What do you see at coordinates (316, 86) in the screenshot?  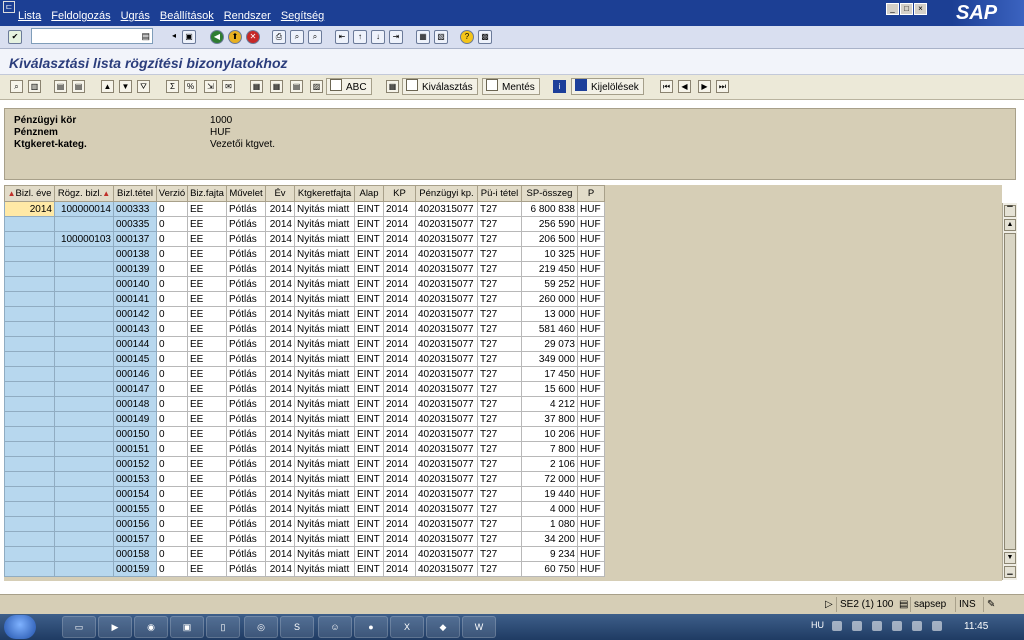 I see `graphic-icon: ▨` at bounding box center [316, 86].